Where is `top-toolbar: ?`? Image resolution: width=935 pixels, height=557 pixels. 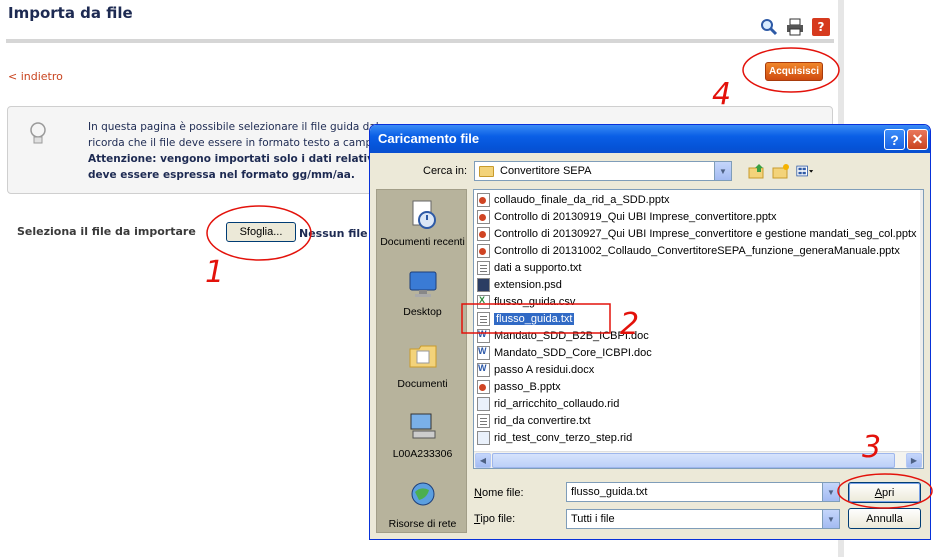 top-toolbar: ? is located at coordinates (795, 27).